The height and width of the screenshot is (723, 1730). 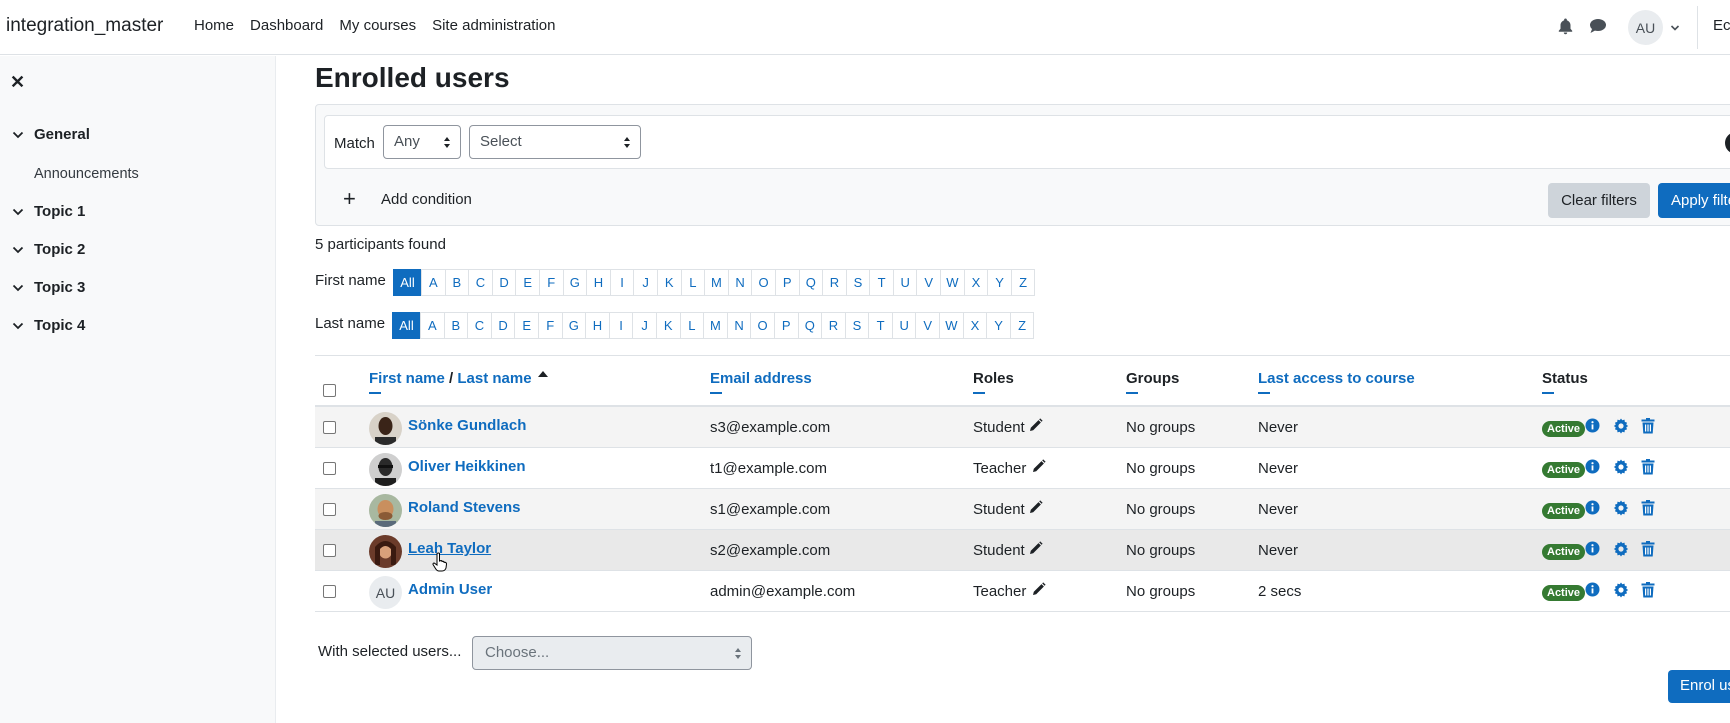 What do you see at coordinates (644, 325) in the screenshot?
I see `last-name-initial-j: J` at bounding box center [644, 325].